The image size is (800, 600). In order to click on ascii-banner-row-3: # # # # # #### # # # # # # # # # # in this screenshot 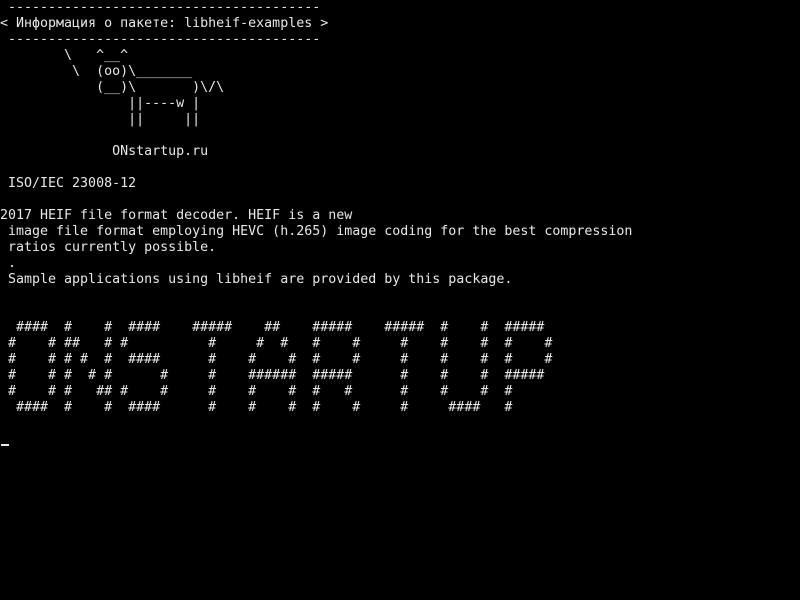, I will do `click(276, 359)`.